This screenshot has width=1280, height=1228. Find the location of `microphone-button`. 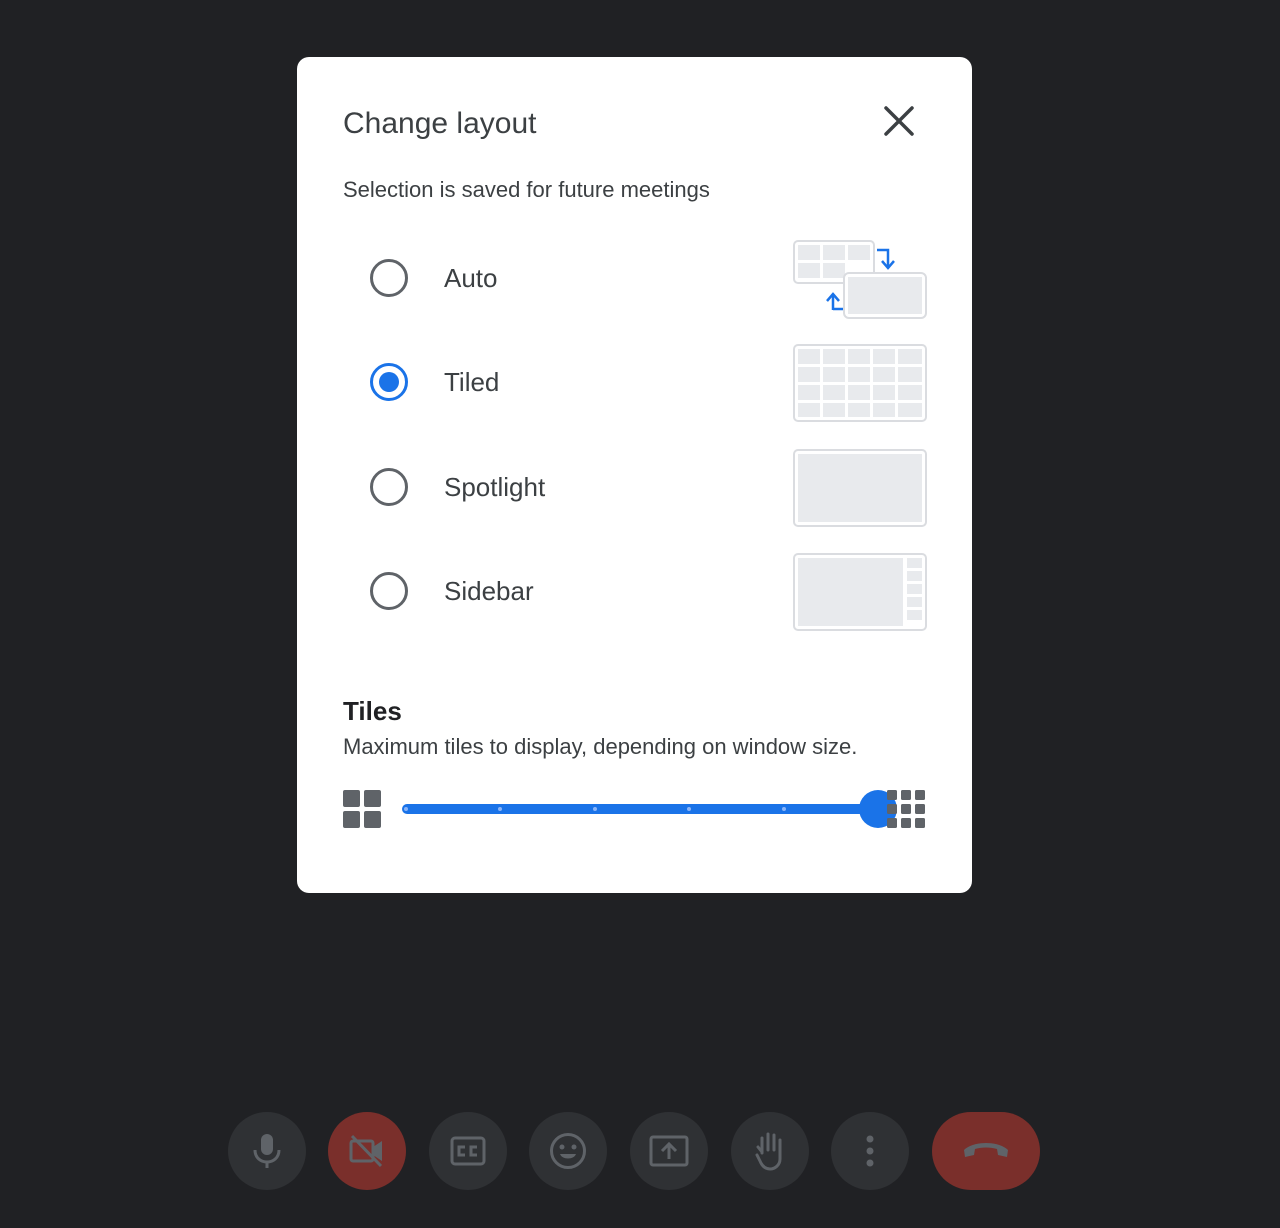

microphone-button is located at coordinates (267, 1151).